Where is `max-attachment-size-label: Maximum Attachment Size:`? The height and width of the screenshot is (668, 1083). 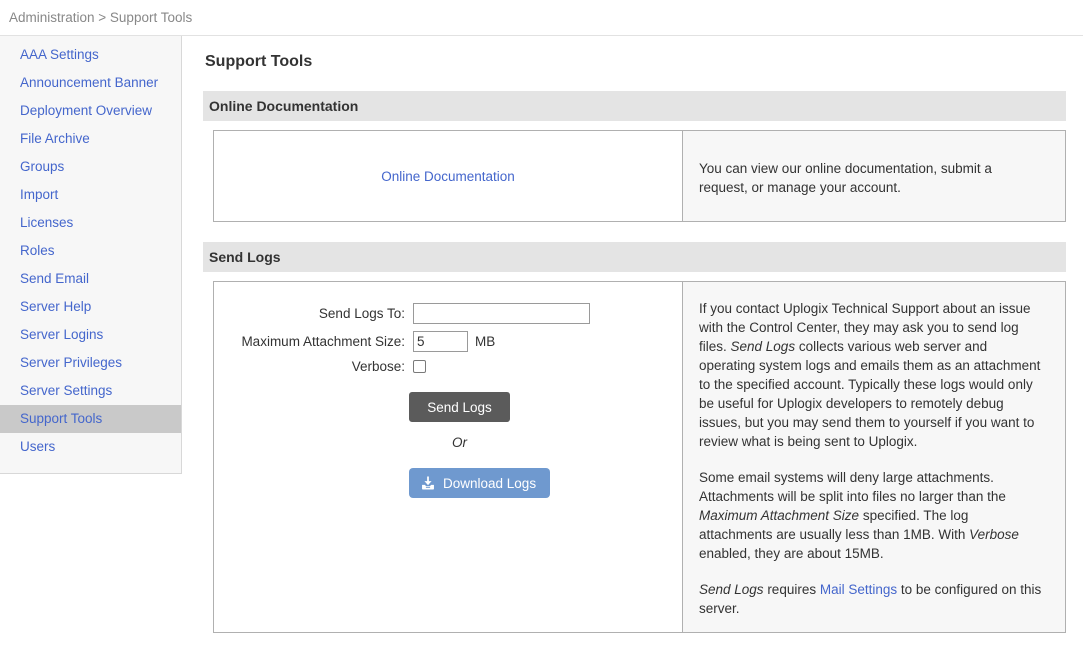 max-attachment-size-label: Maximum Attachment Size: is located at coordinates (323, 341).